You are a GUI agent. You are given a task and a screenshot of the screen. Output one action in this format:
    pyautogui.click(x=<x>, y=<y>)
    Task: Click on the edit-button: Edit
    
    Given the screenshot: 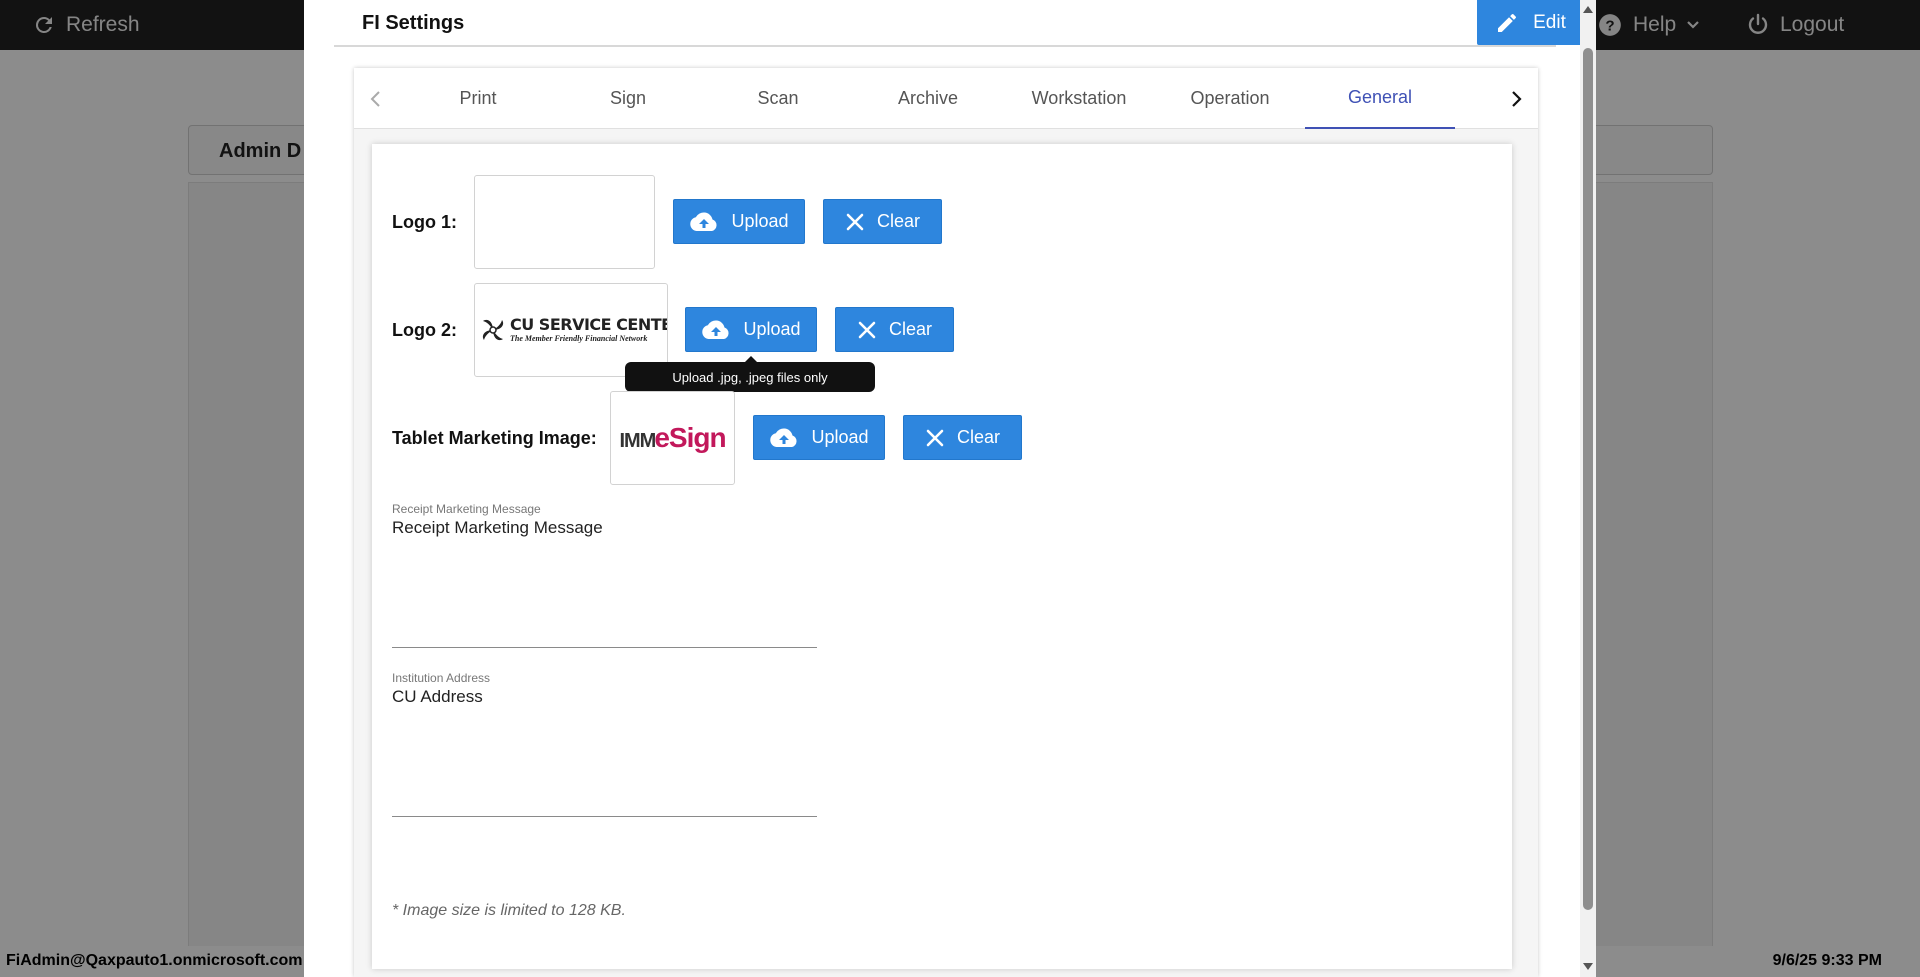 What is the action you would take?
    pyautogui.click(x=1530, y=22)
    